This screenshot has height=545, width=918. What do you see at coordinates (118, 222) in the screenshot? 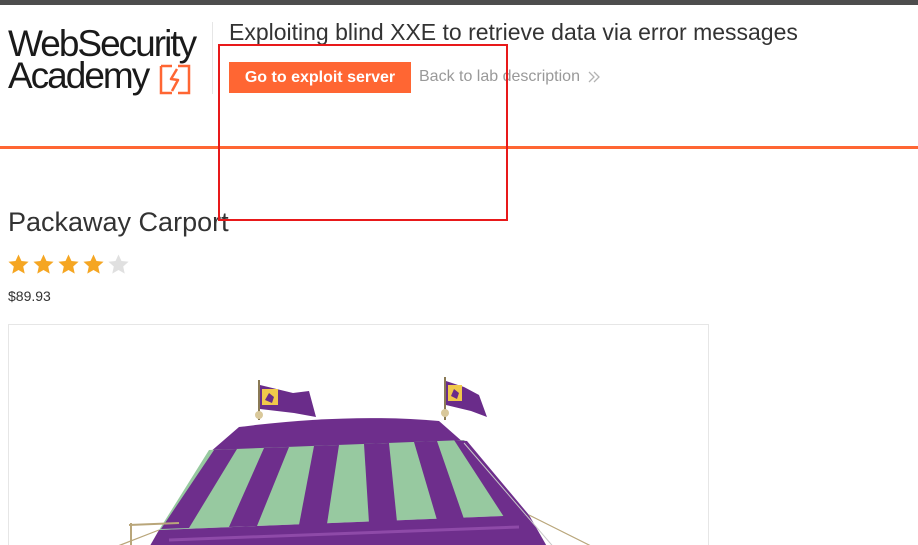
I see `product-title: Packaway Carport` at bounding box center [118, 222].